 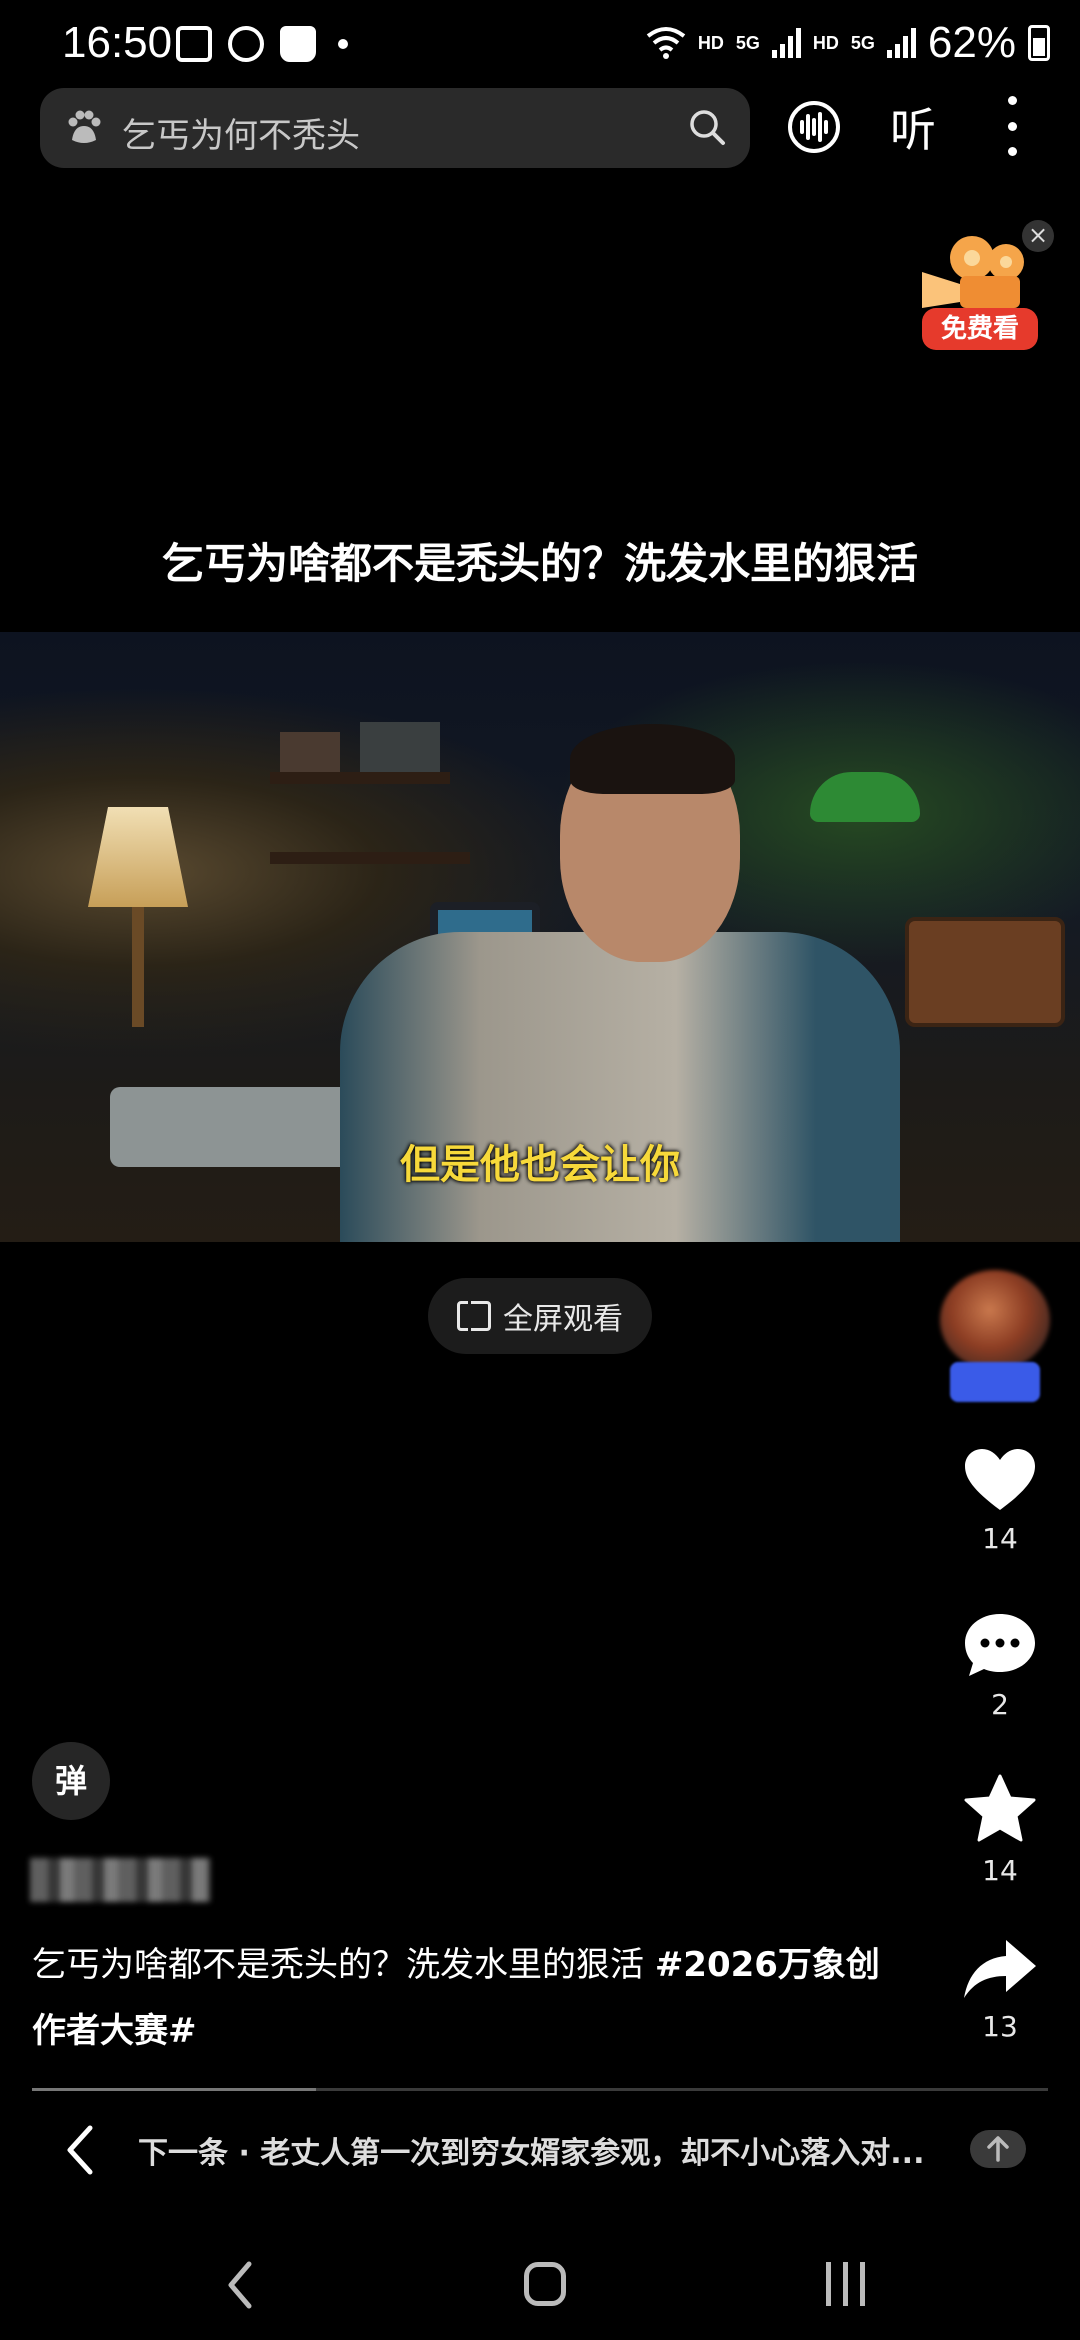 I want to click on star-icon, so click(x=1000, y=1808).